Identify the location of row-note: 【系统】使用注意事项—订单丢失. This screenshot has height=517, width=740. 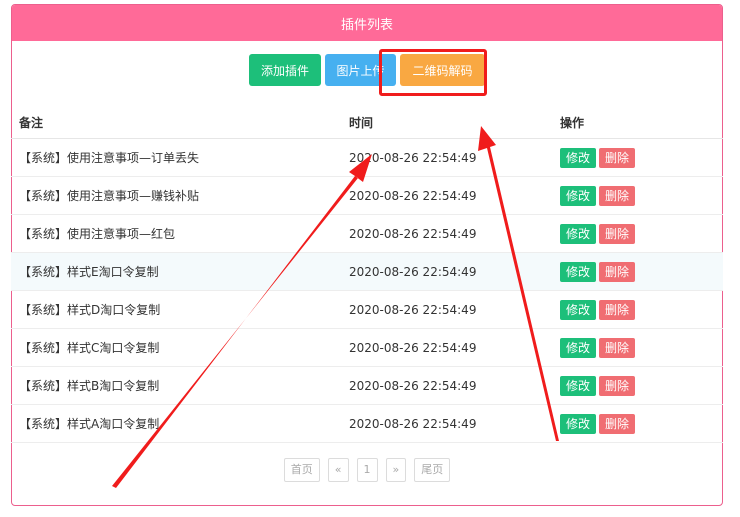
(180, 157).